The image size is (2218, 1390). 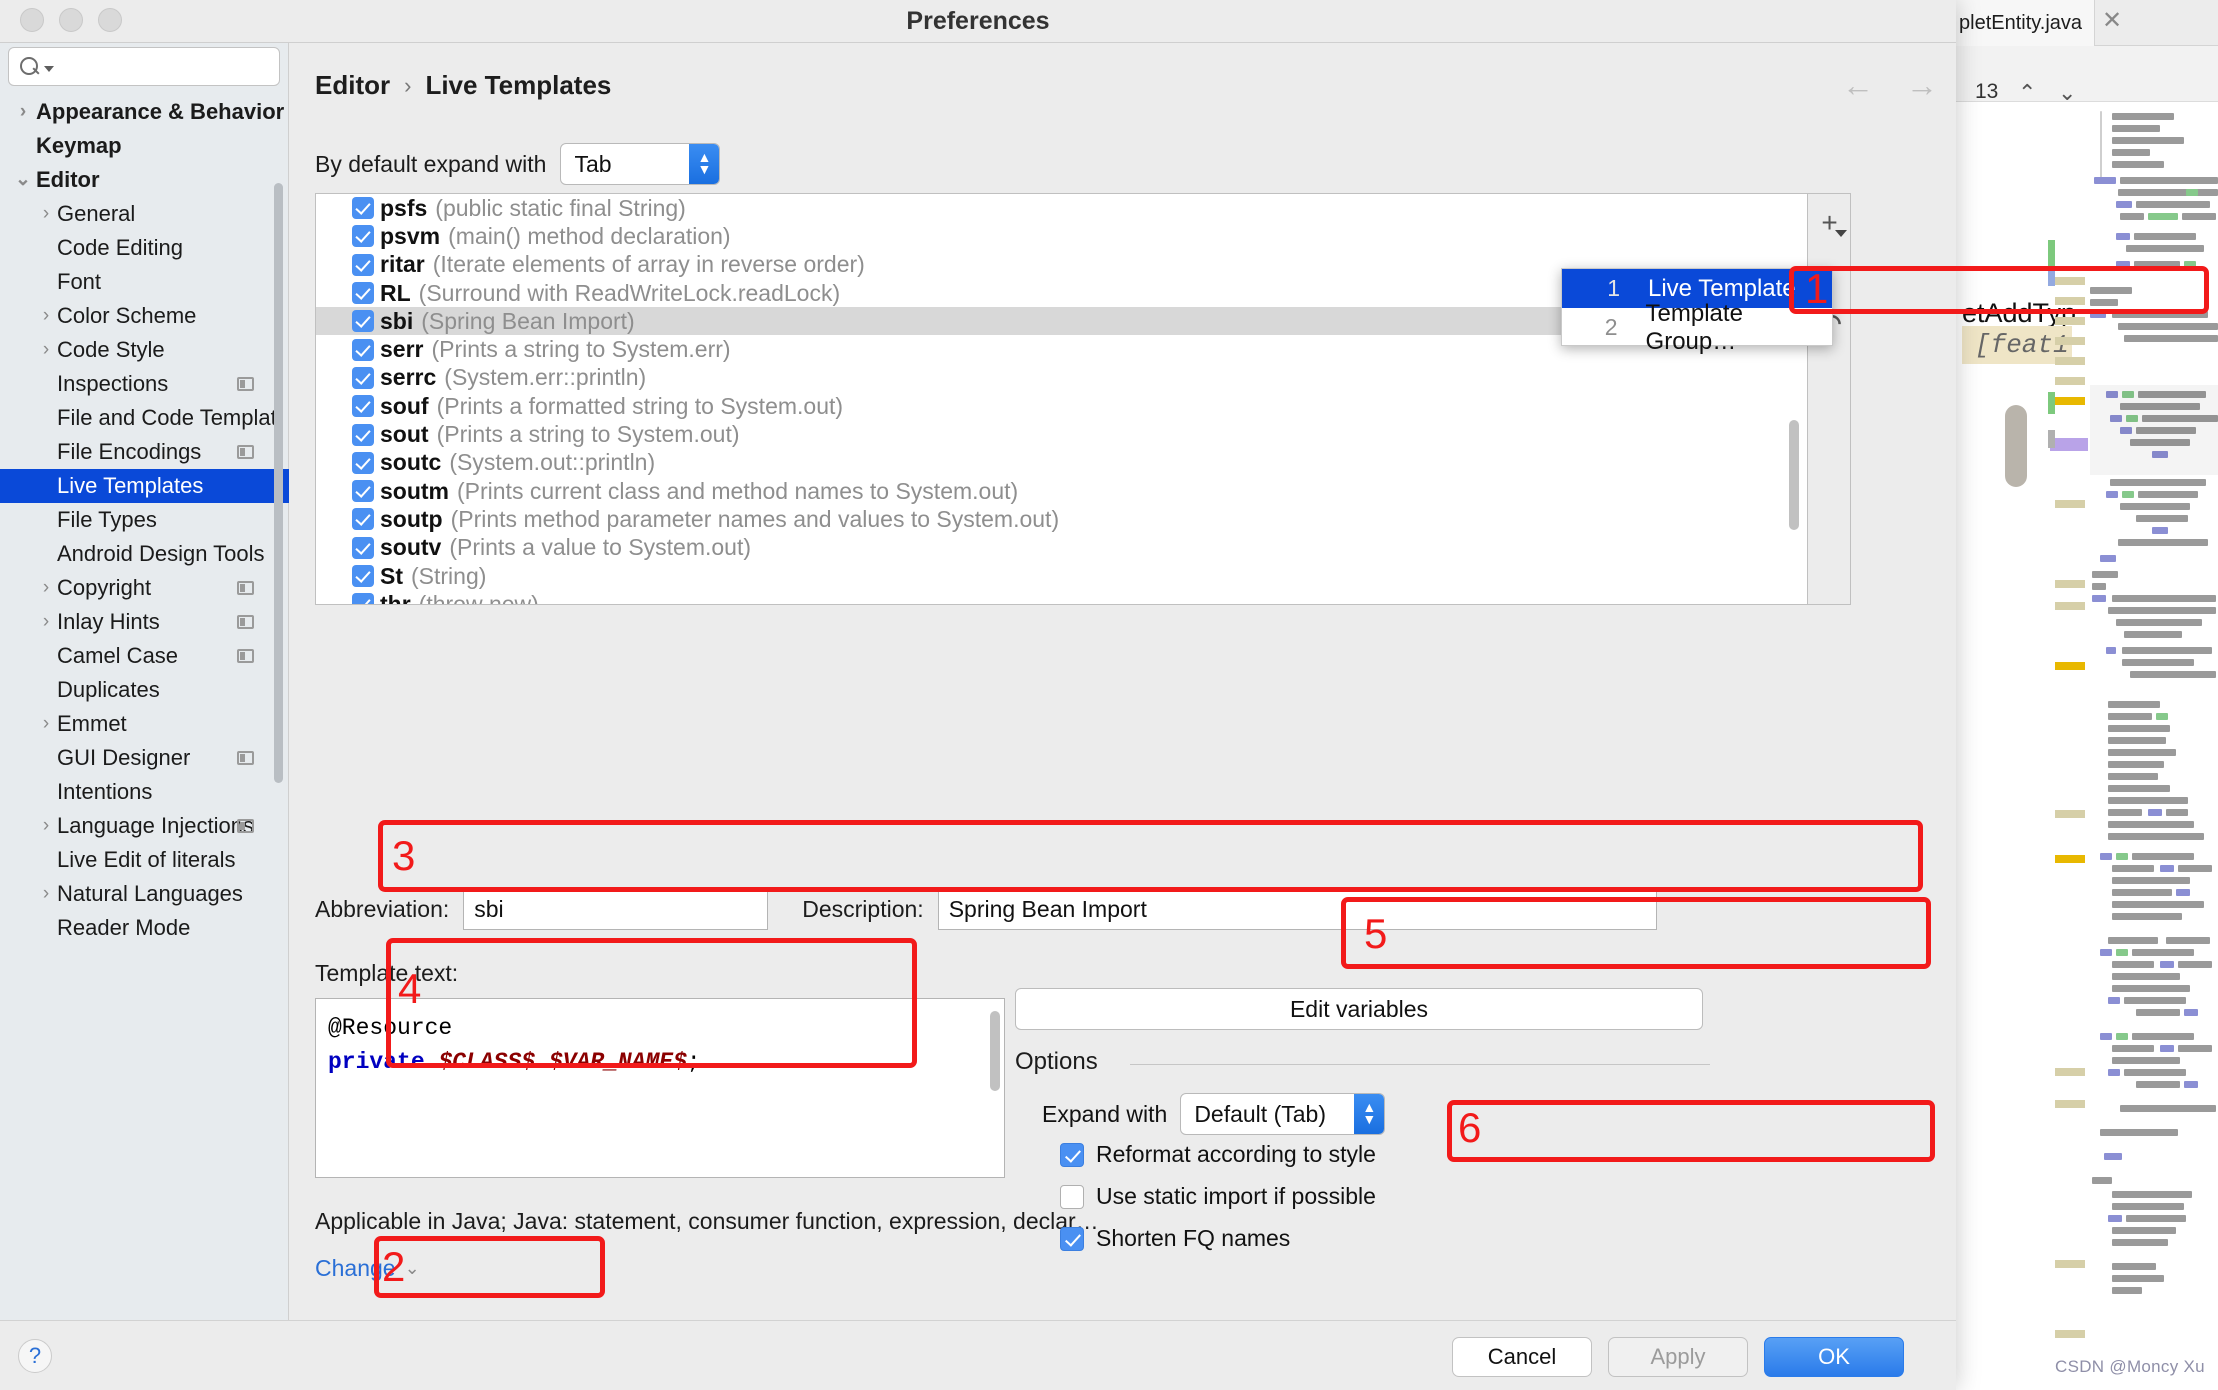 I want to click on sidebar-item-color-scheme: › Color Scheme, so click(x=144, y=316).